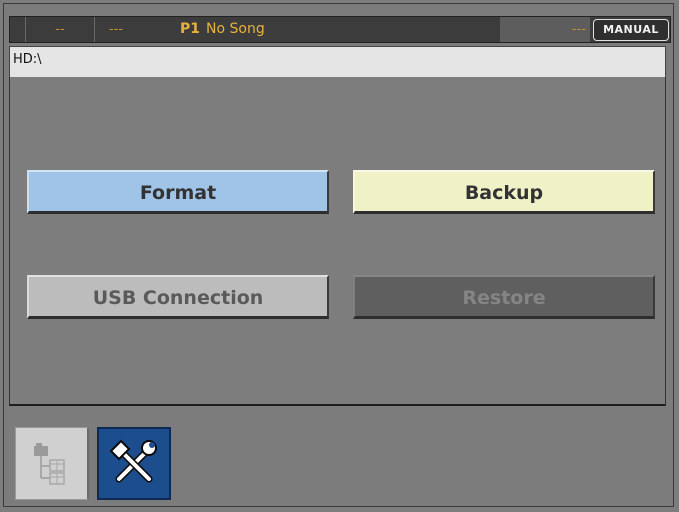 The width and height of the screenshot is (679, 512). Describe the element at coordinates (133, 461) in the screenshot. I see `tools-icon` at that location.